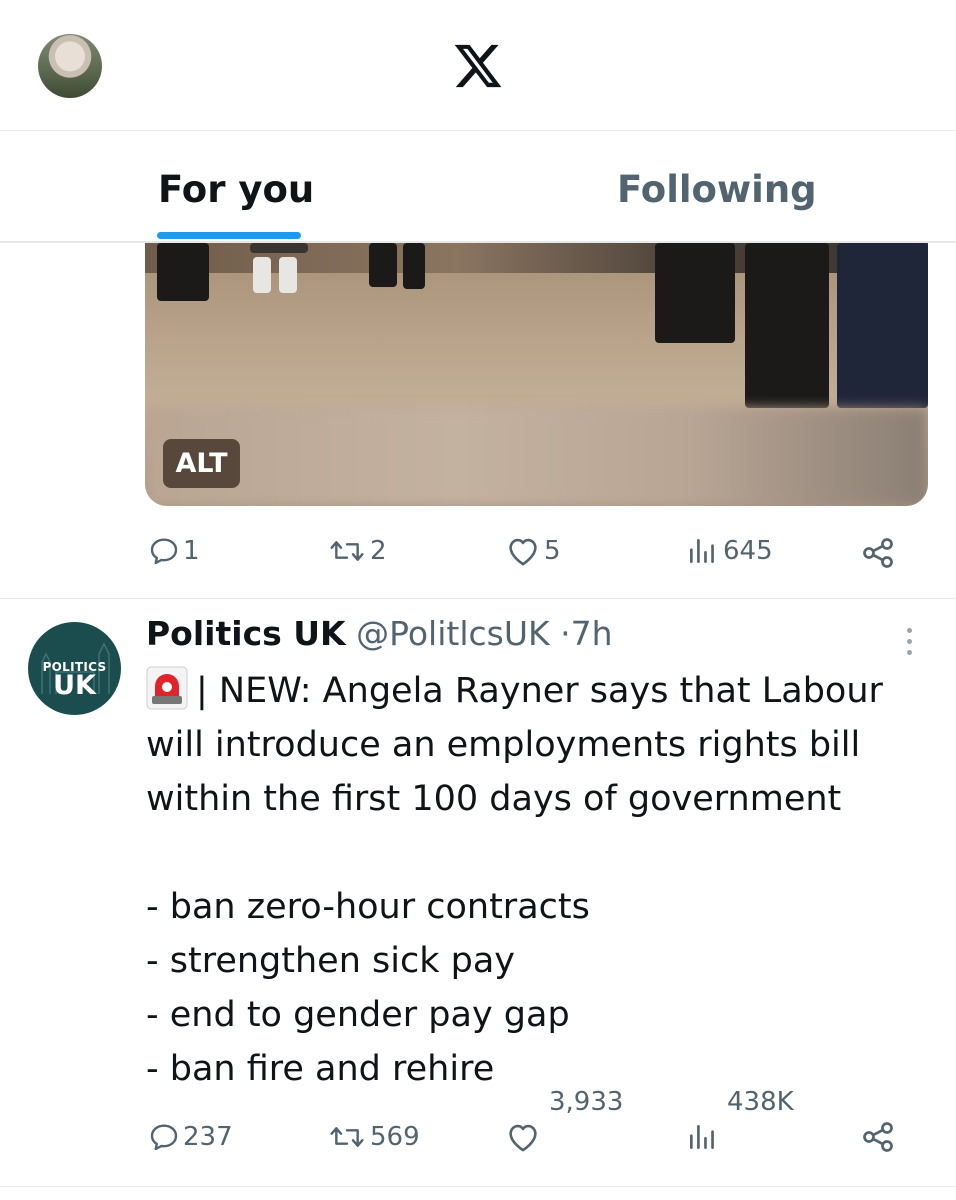  Describe the element at coordinates (368, 907) in the screenshot. I see `post-text-line: - ban zero-hour contracts` at that location.